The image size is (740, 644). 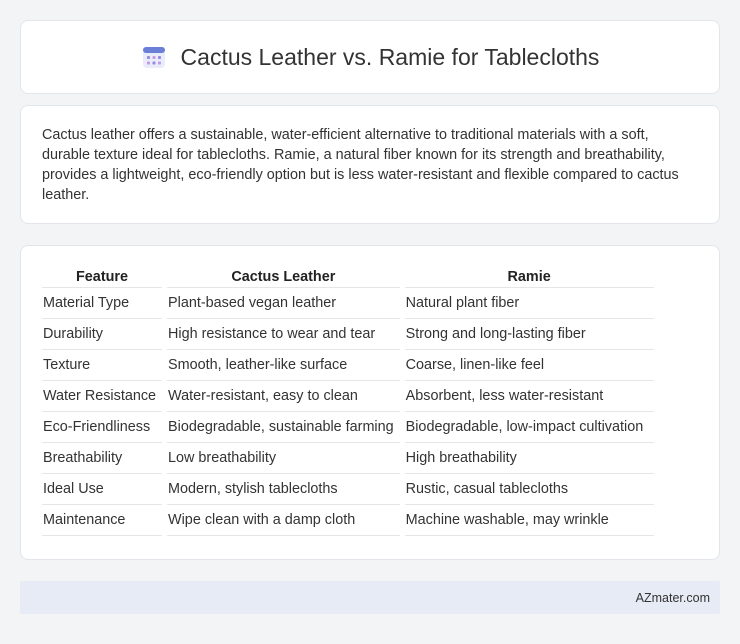 What do you see at coordinates (283, 427) in the screenshot?
I see `cactus-cell: Biodegradable, sustainable farming` at bounding box center [283, 427].